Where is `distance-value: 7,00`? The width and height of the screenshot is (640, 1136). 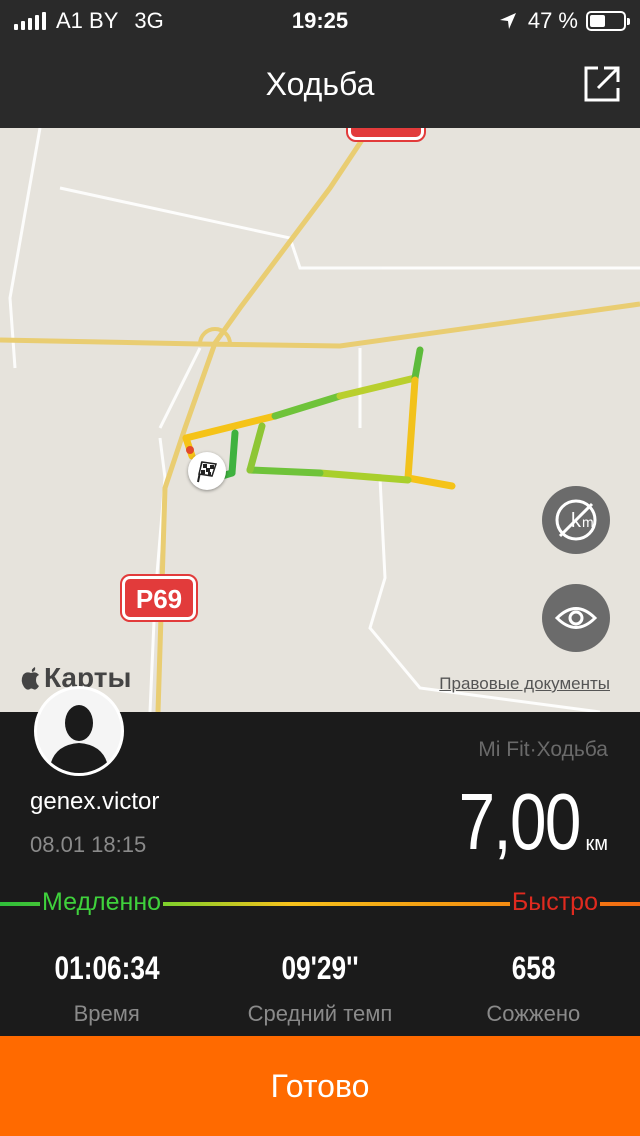
distance-value: 7,00 is located at coordinates (519, 821).